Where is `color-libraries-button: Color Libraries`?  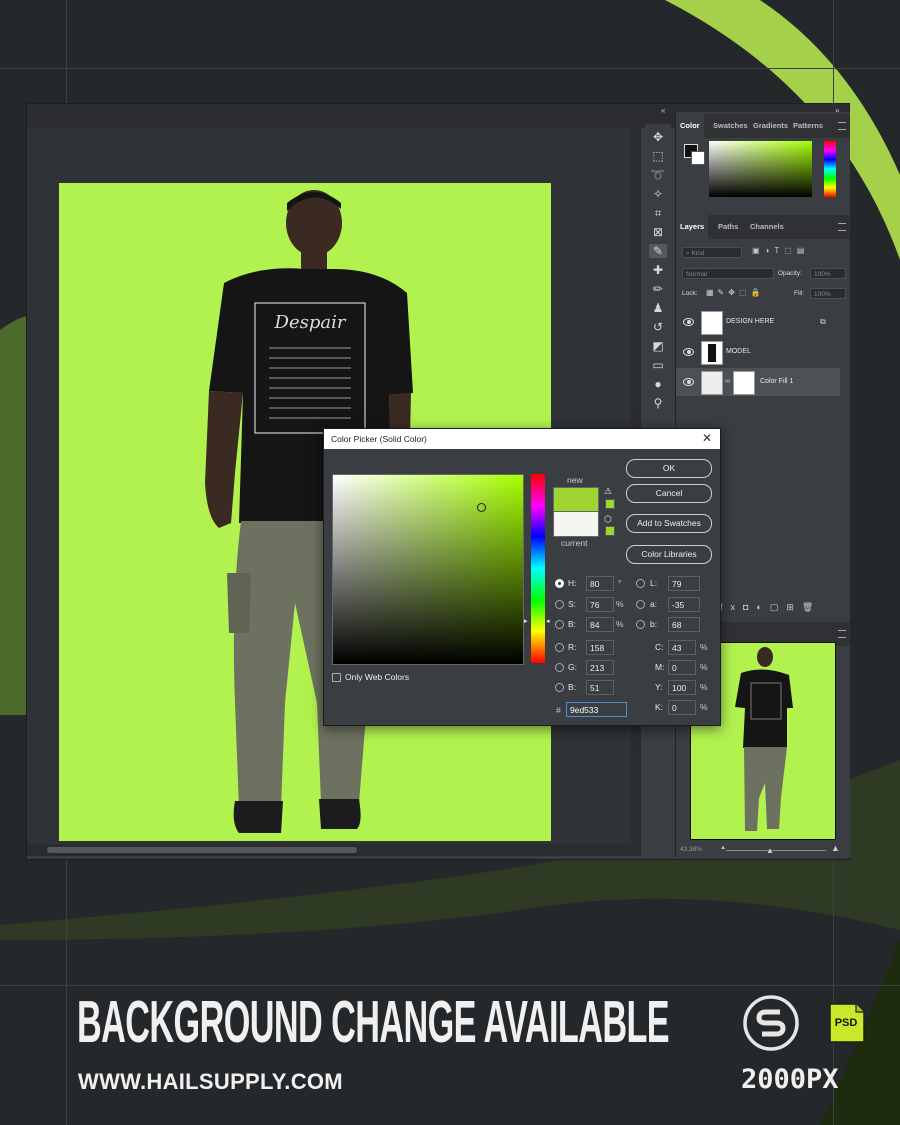 color-libraries-button: Color Libraries is located at coordinates (669, 554).